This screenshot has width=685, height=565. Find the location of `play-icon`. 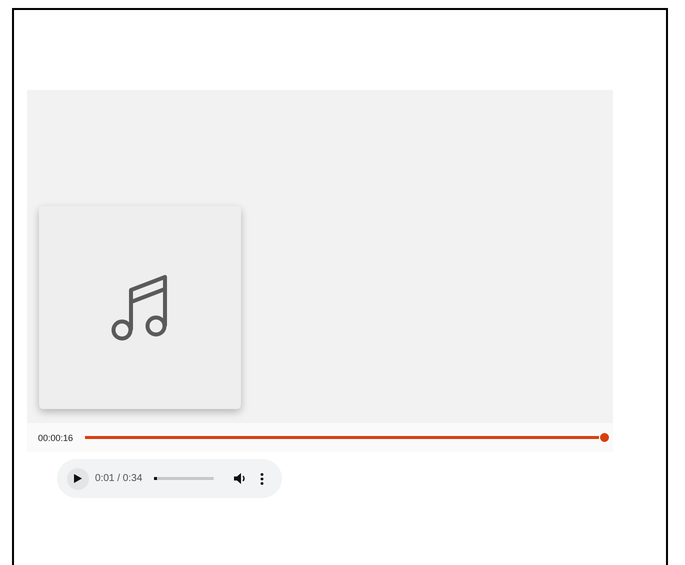

play-icon is located at coordinates (78, 478).